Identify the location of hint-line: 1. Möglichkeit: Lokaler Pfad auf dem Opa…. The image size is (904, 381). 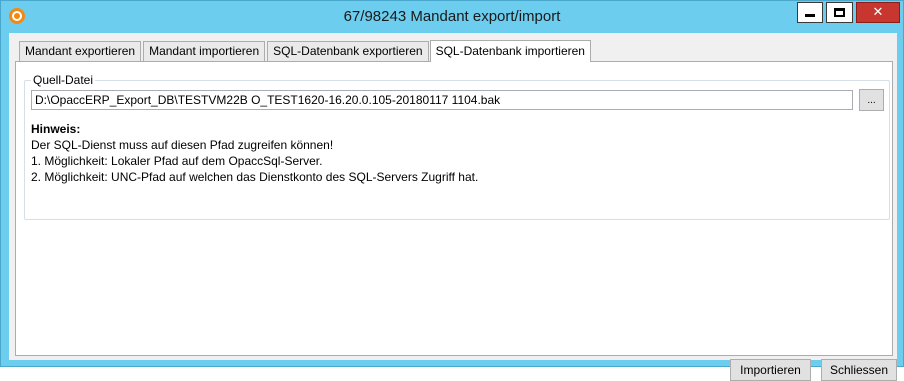
(177, 161).